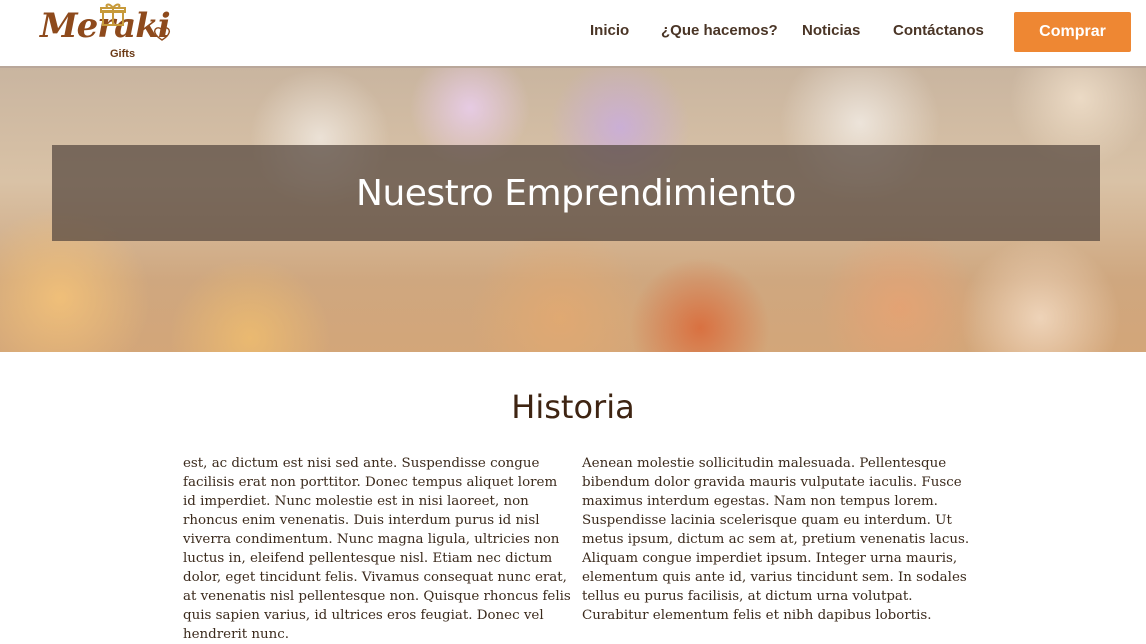 The image size is (1146, 644). I want to click on nav-link-que-hacemos: ¿Que hacemos?, so click(719, 30).